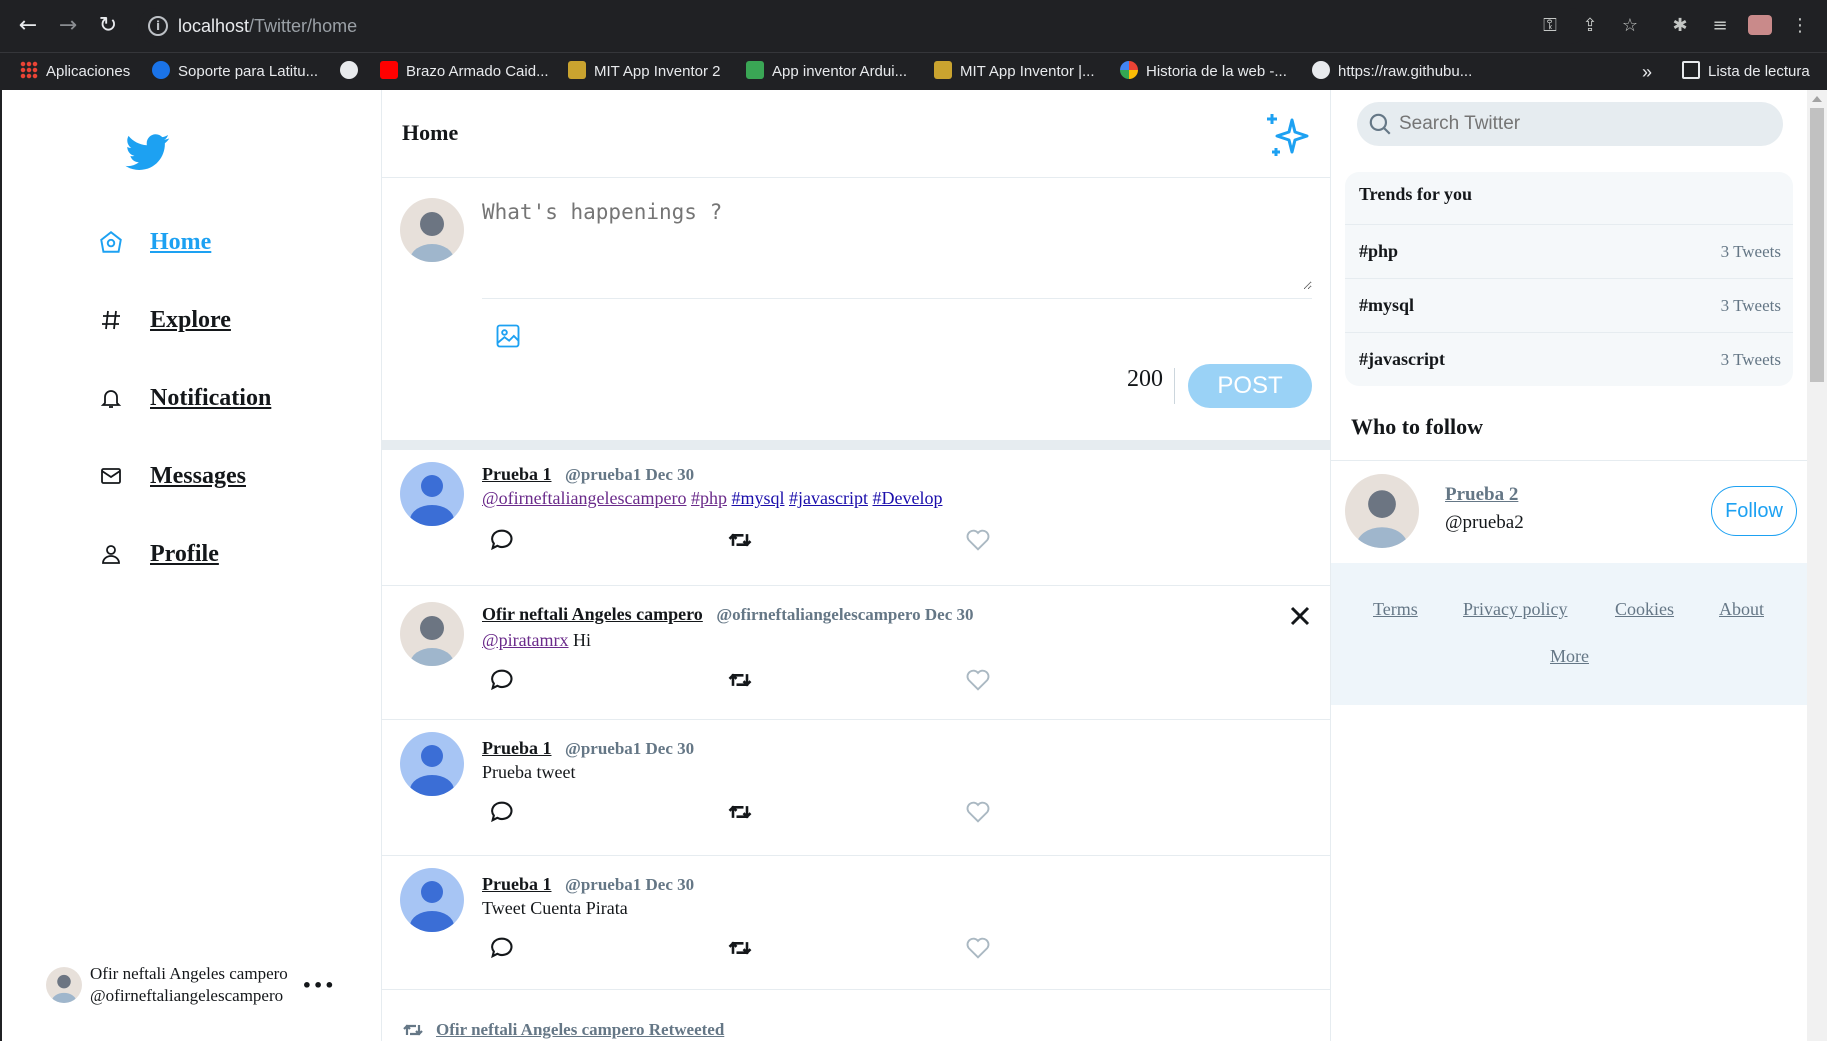  I want to click on media-icon: ≡, so click(1720, 26).